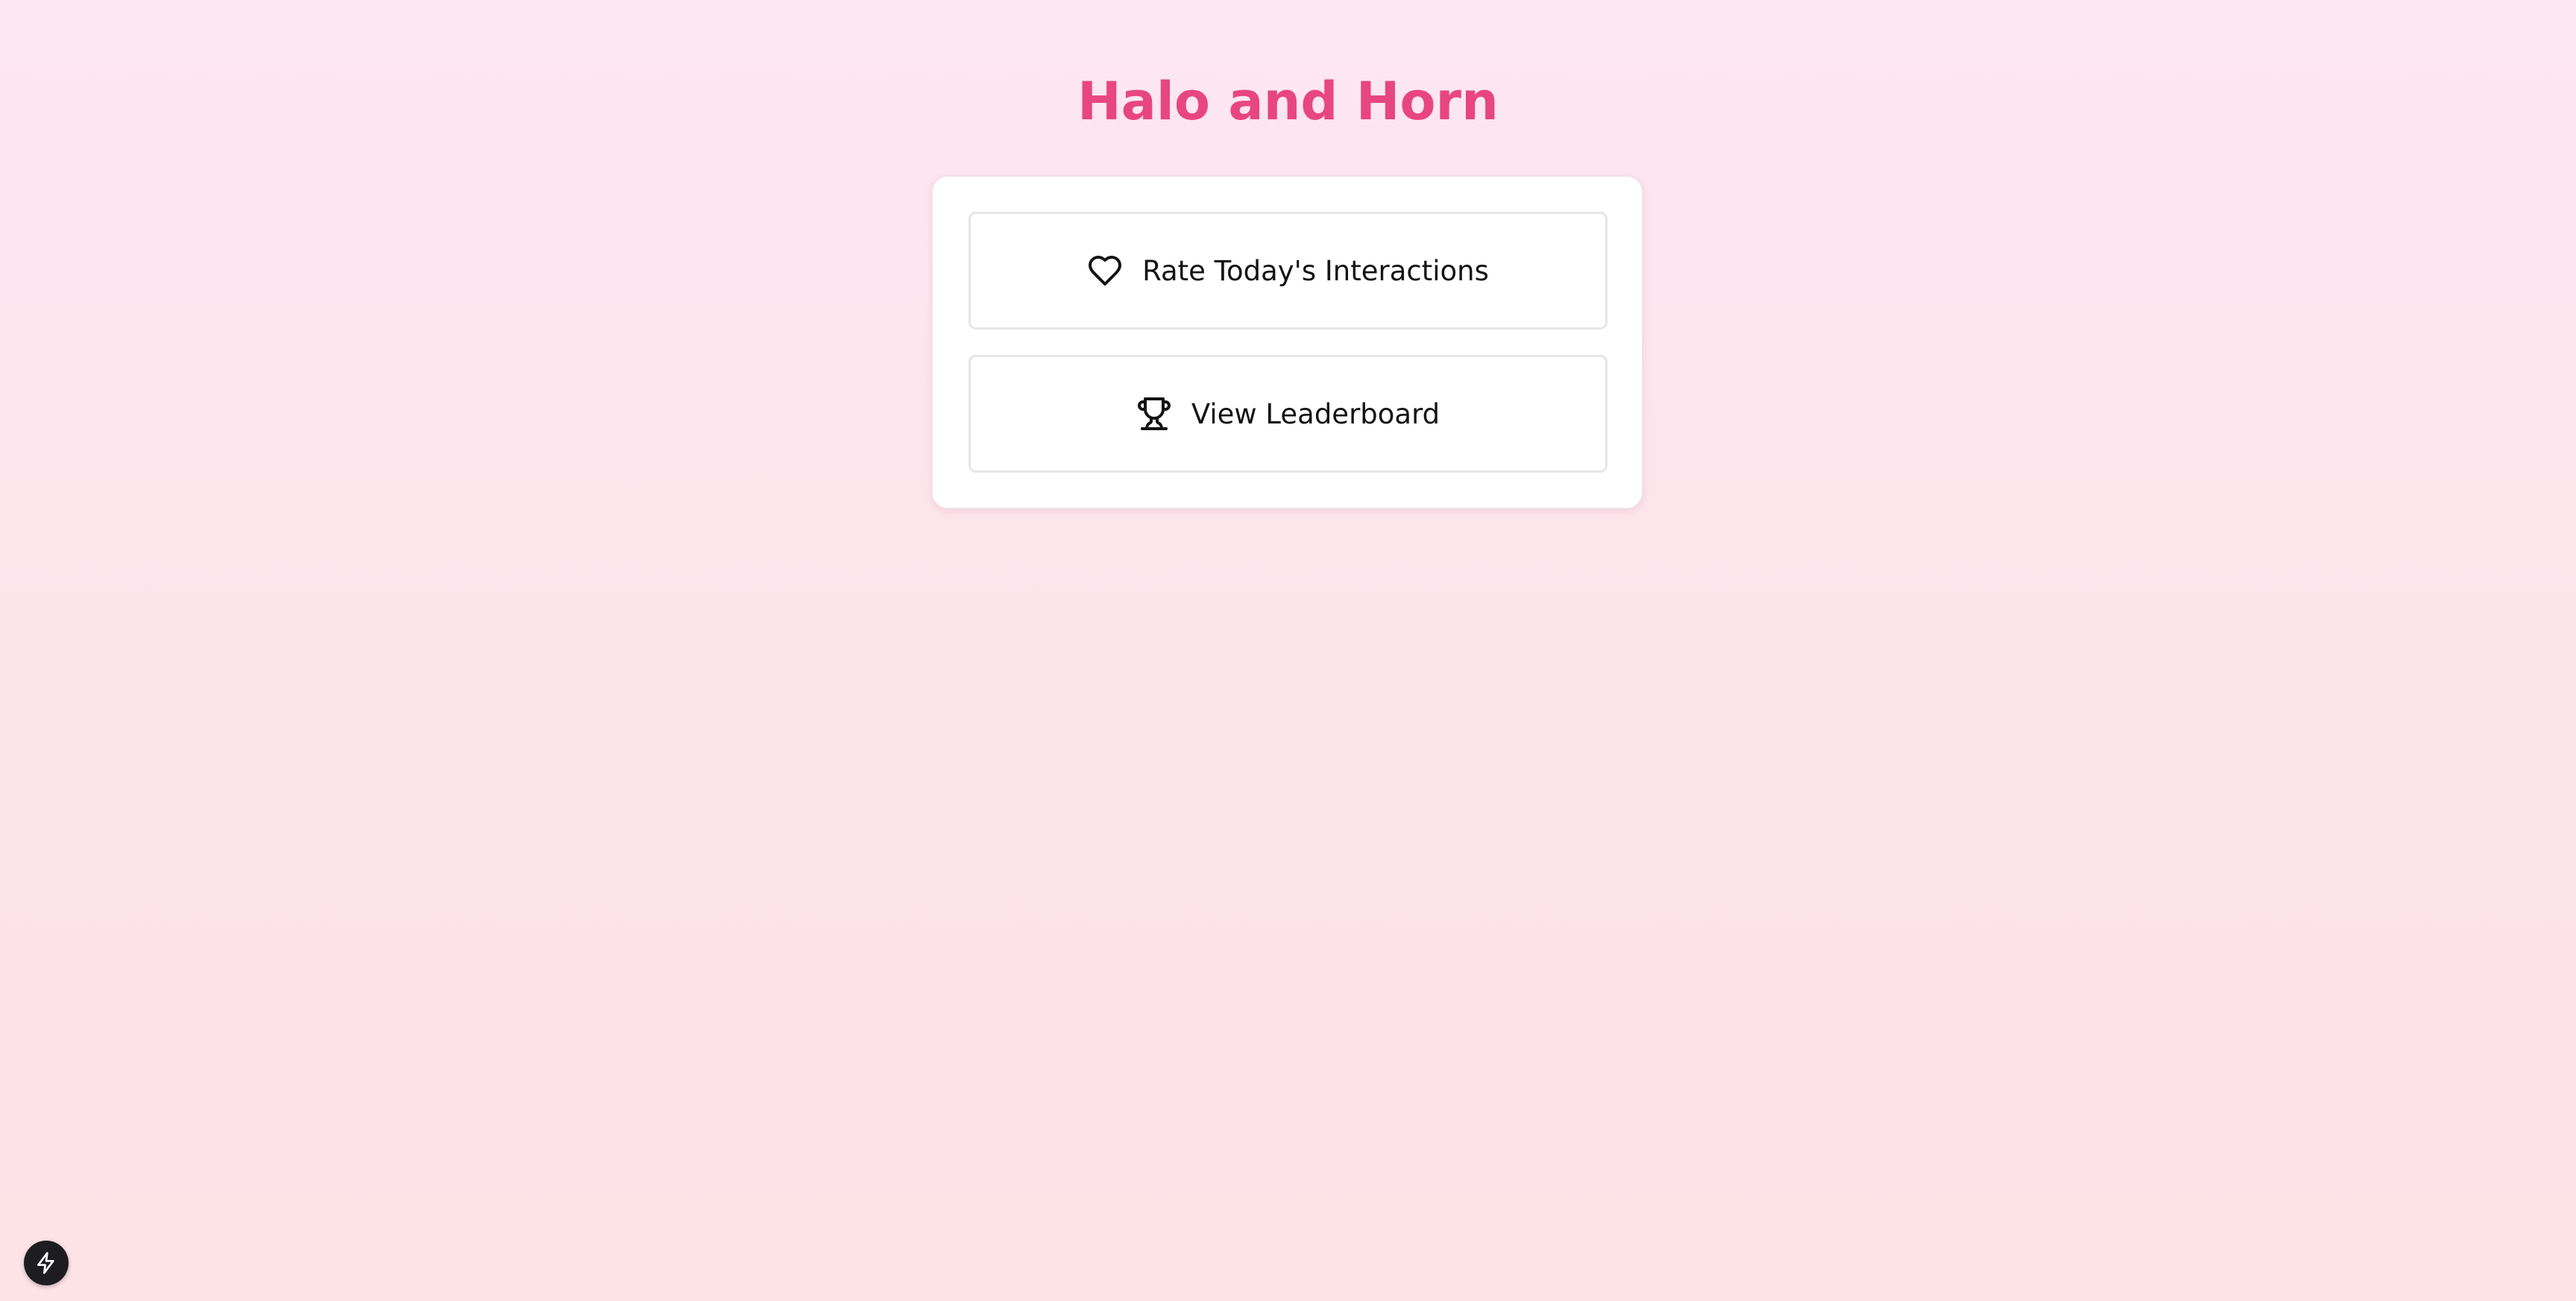 The height and width of the screenshot is (1301, 2576). I want to click on dev-tools-badge, so click(46, 1263).